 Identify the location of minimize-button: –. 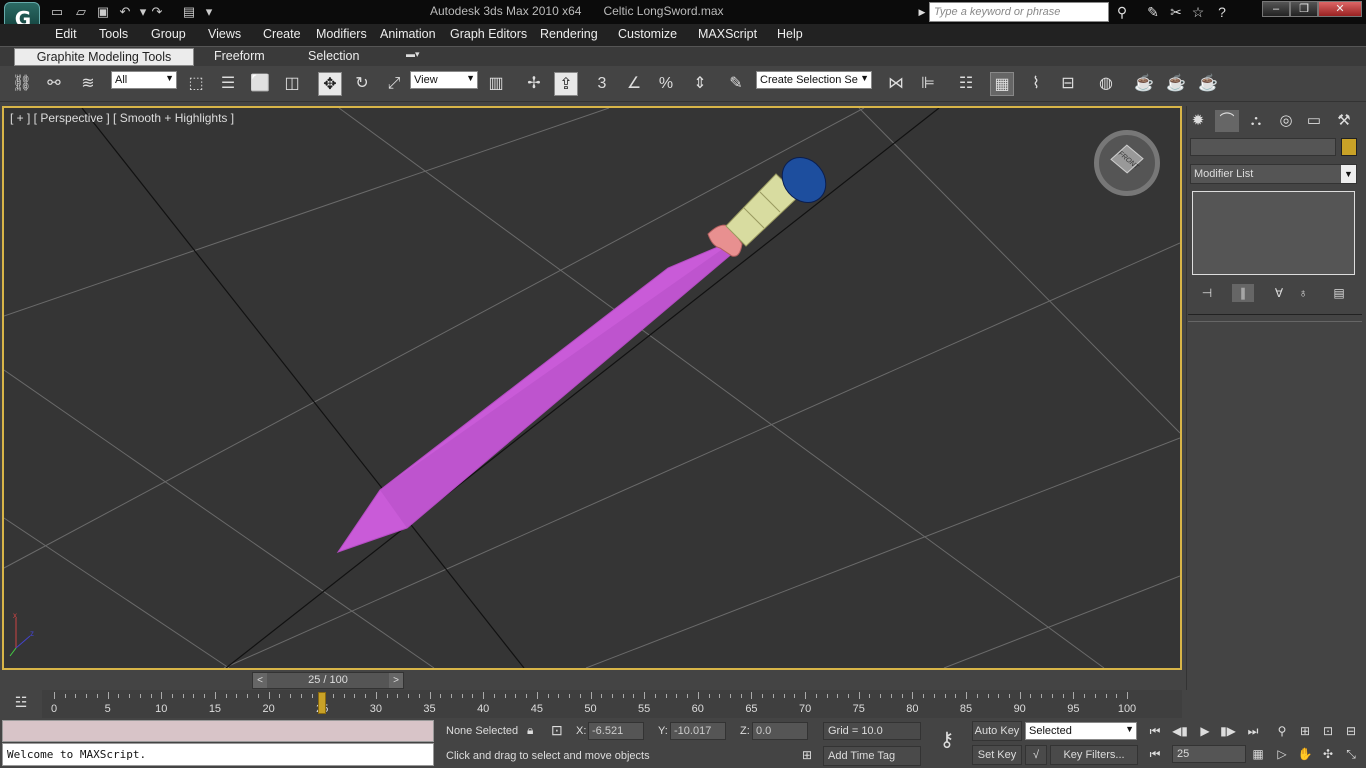
(1276, 9).